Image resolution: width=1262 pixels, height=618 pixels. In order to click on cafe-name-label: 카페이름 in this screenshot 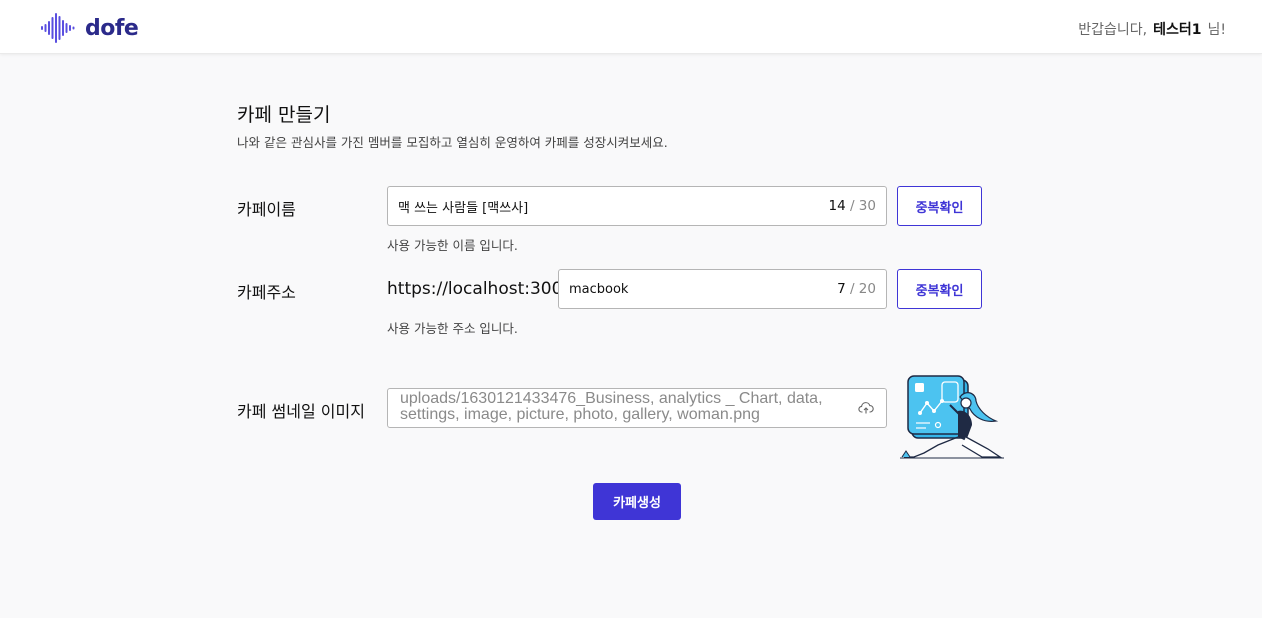, I will do `click(266, 209)`.